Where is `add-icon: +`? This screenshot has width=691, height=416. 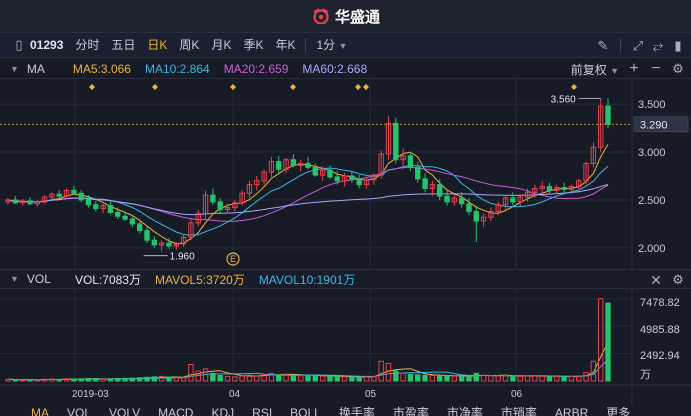 add-icon: + is located at coordinates (634, 69).